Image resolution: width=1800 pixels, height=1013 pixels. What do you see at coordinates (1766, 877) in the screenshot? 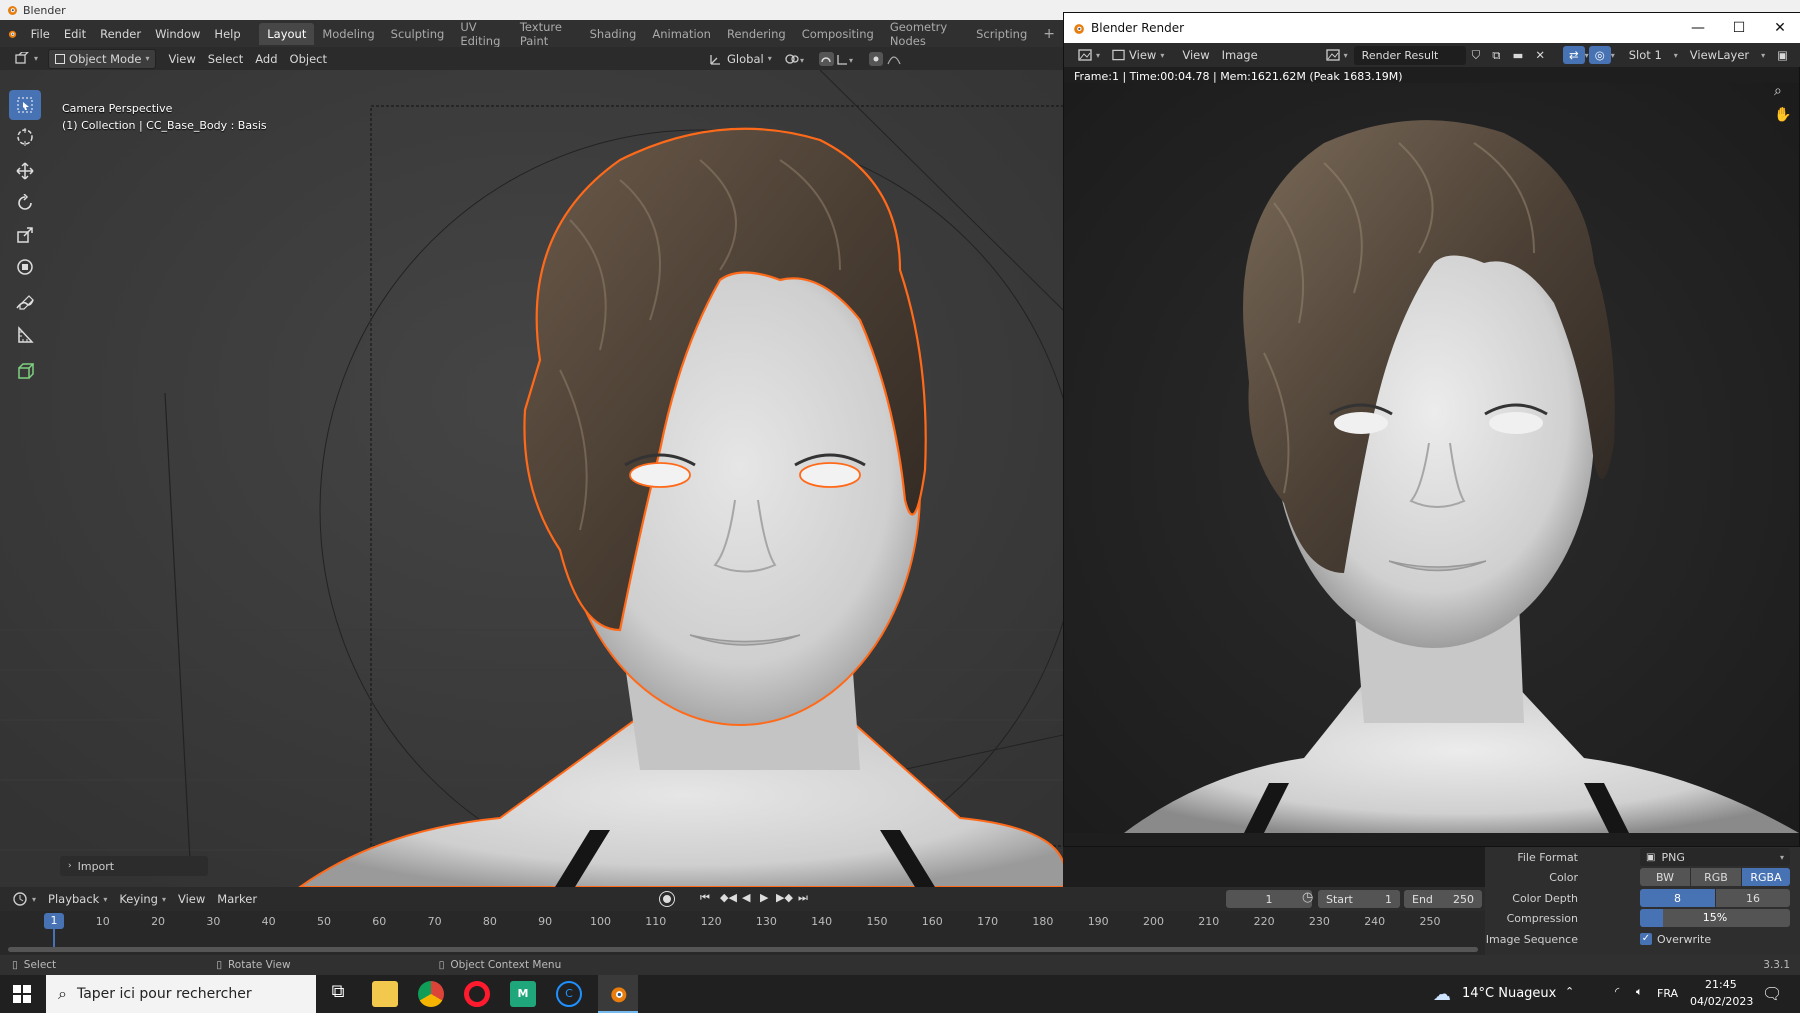
I see `color-rgba-option: RGBA` at bounding box center [1766, 877].